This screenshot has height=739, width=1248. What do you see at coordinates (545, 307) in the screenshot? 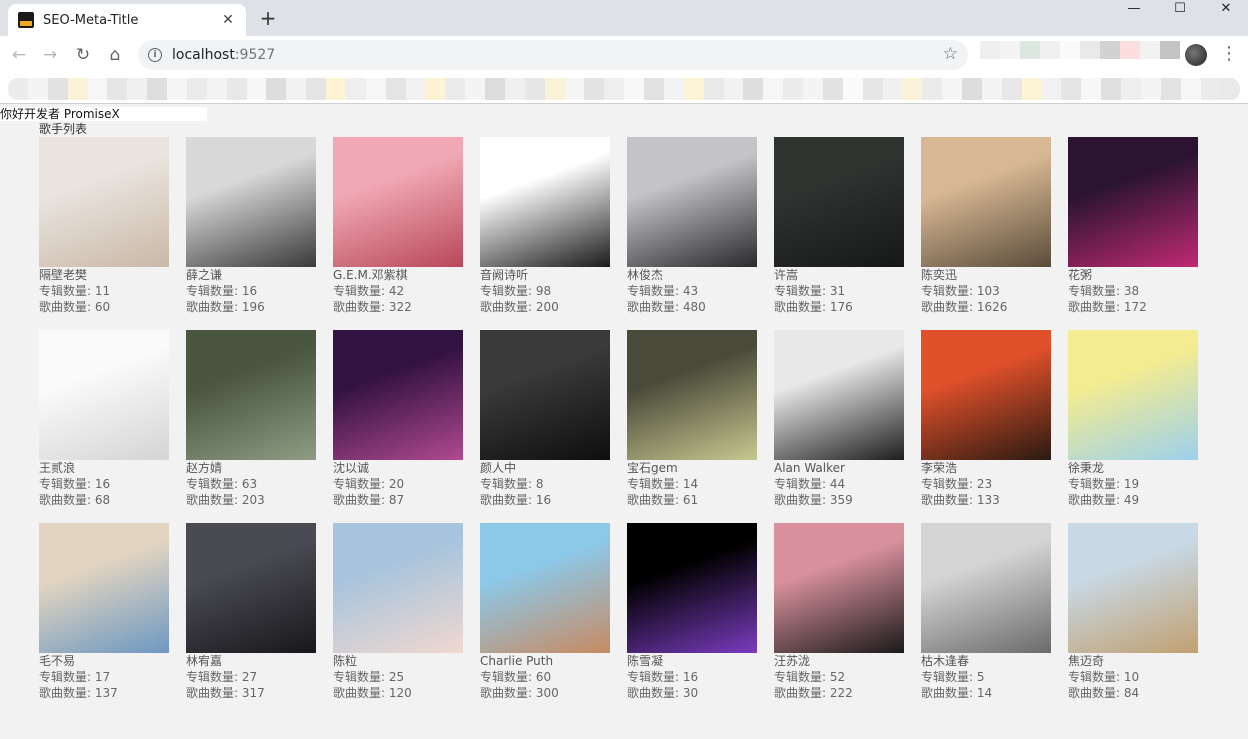
I see `song-count: 歌曲数量: 200` at bounding box center [545, 307].